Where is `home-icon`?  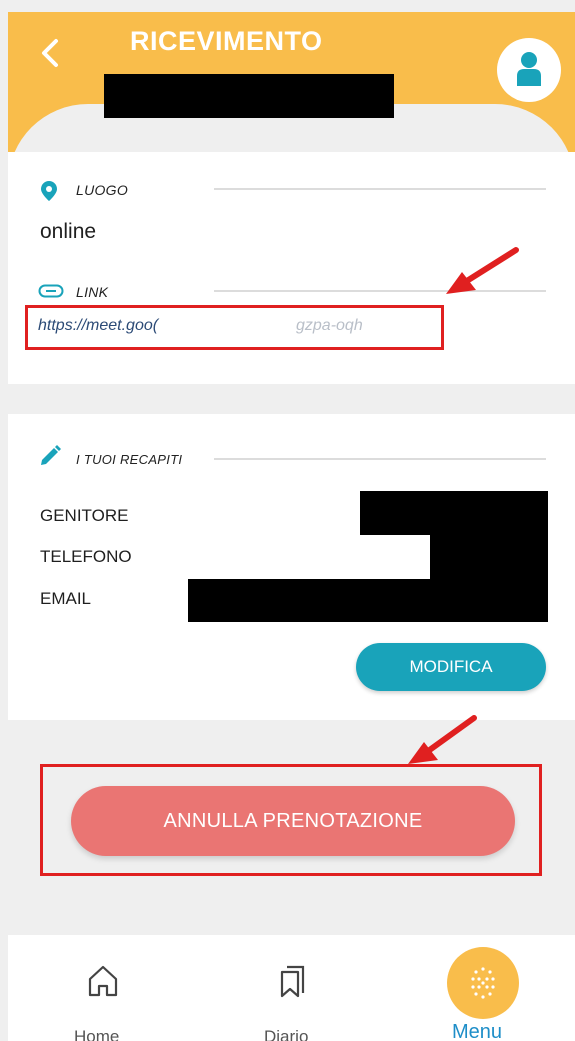 home-icon is located at coordinates (103, 981).